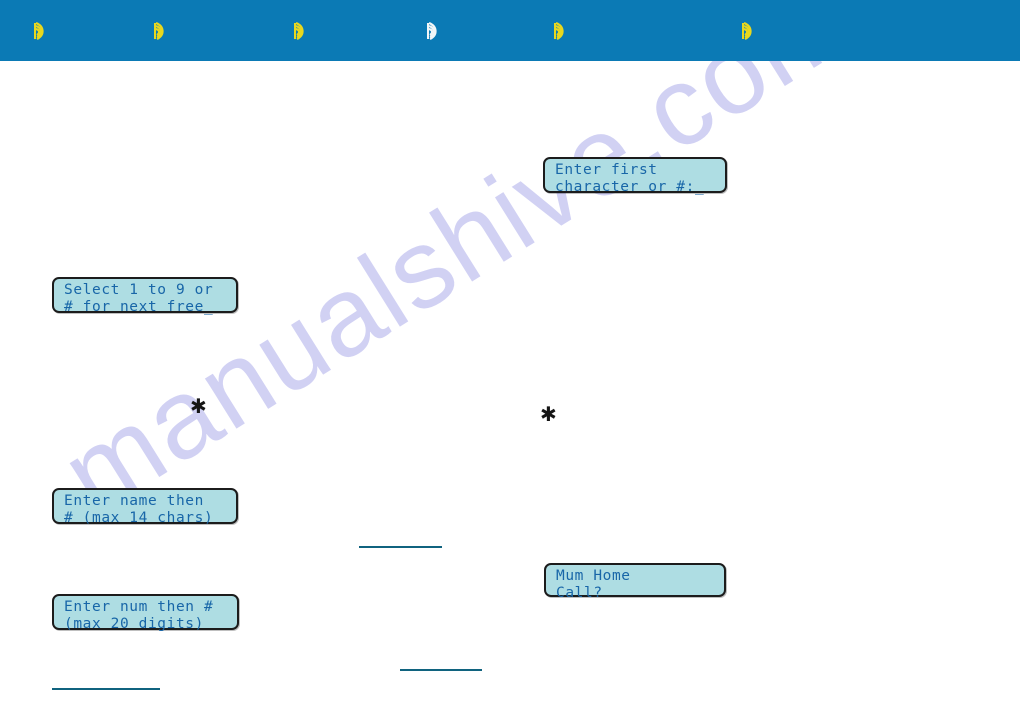 The height and width of the screenshot is (723, 1020). I want to click on asterisk-key-icon-right: ✱, so click(548, 414).